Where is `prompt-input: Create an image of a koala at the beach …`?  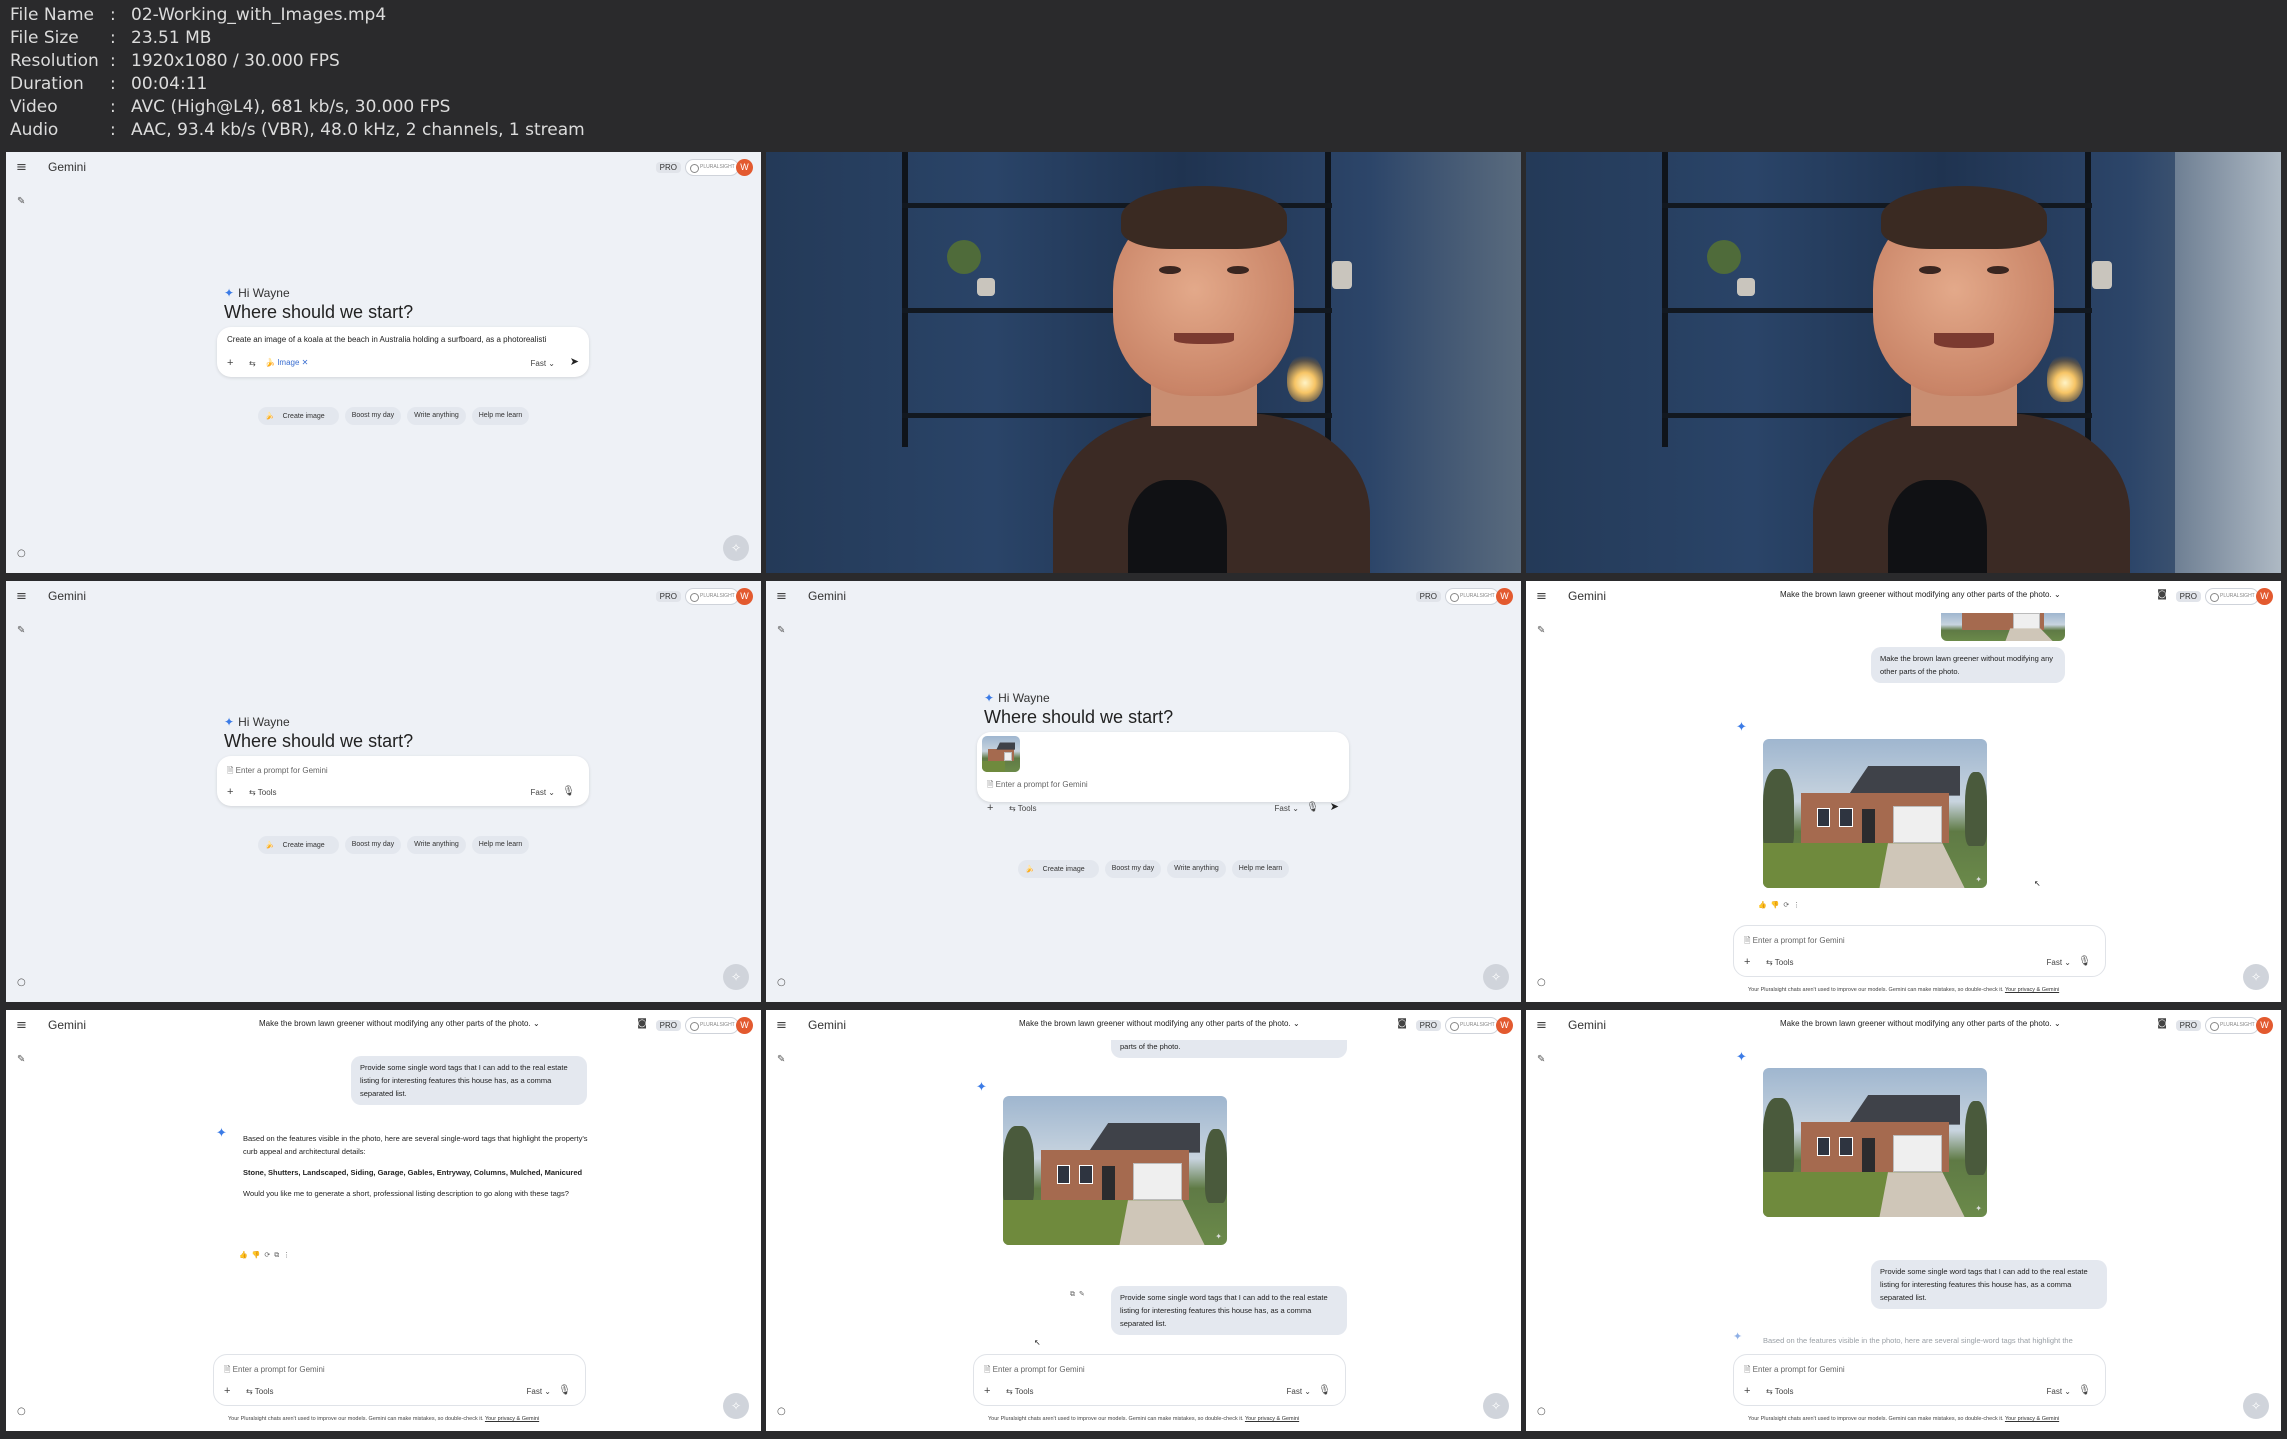
prompt-input: Create an image of a koala at the beach … is located at coordinates (386, 339).